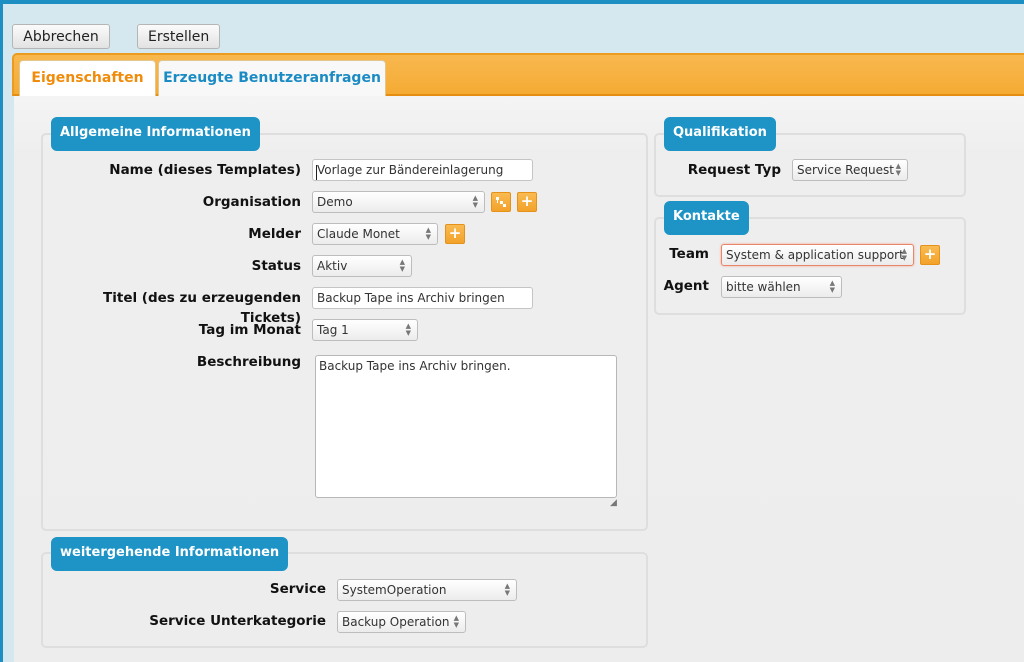 This screenshot has height=662, width=1024. What do you see at coordinates (512, 2) in the screenshot?
I see `window-top-border` at bounding box center [512, 2].